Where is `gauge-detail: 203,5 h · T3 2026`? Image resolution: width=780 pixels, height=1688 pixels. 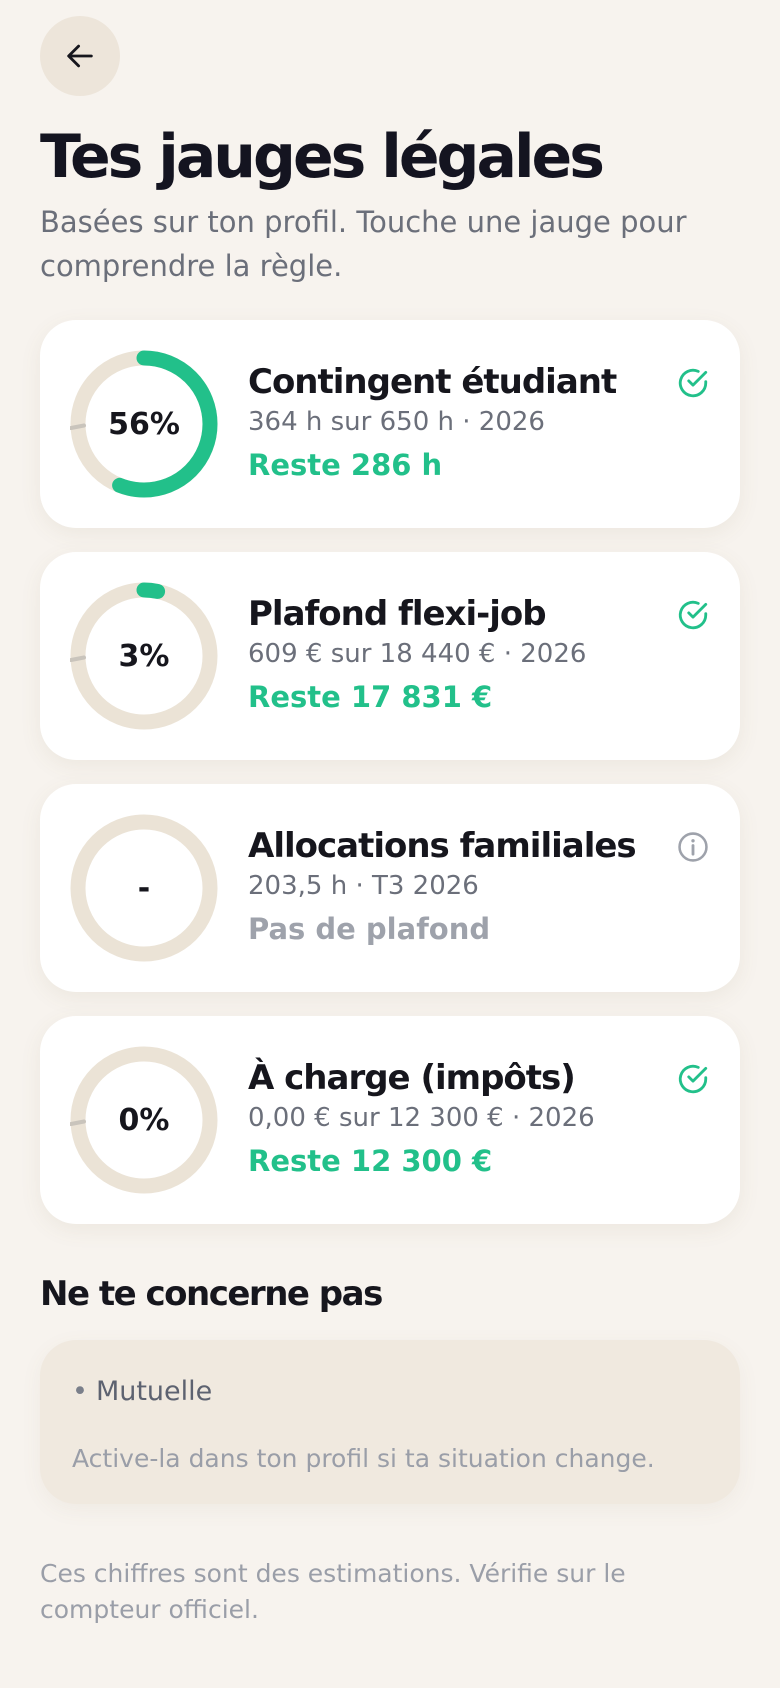 gauge-detail: 203,5 h · T3 2026 is located at coordinates (363, 886).